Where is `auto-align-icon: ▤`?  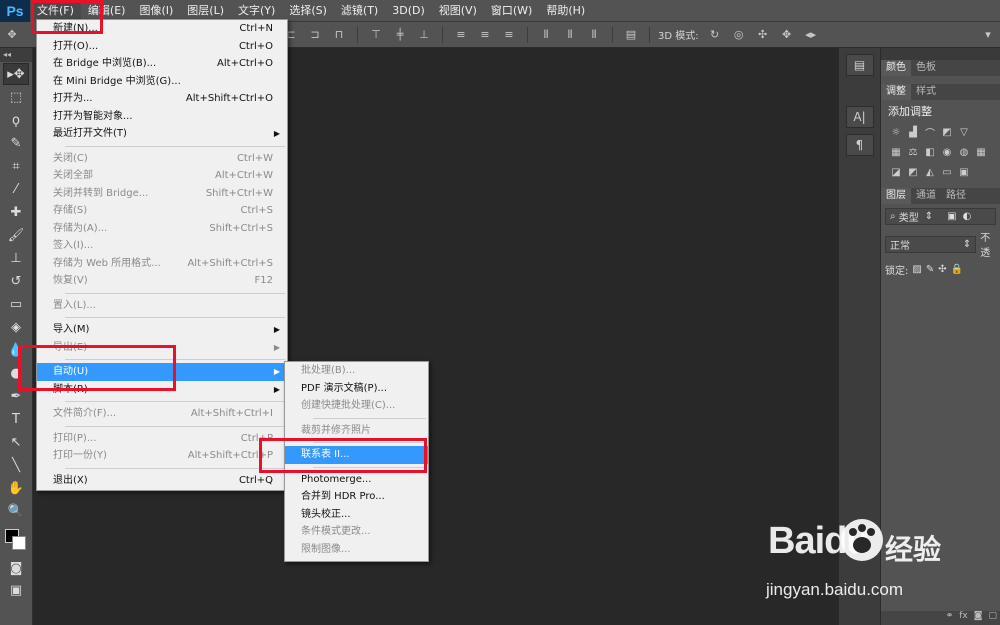
auto-align-icon: ▤ is located at coordinates (631, 35).